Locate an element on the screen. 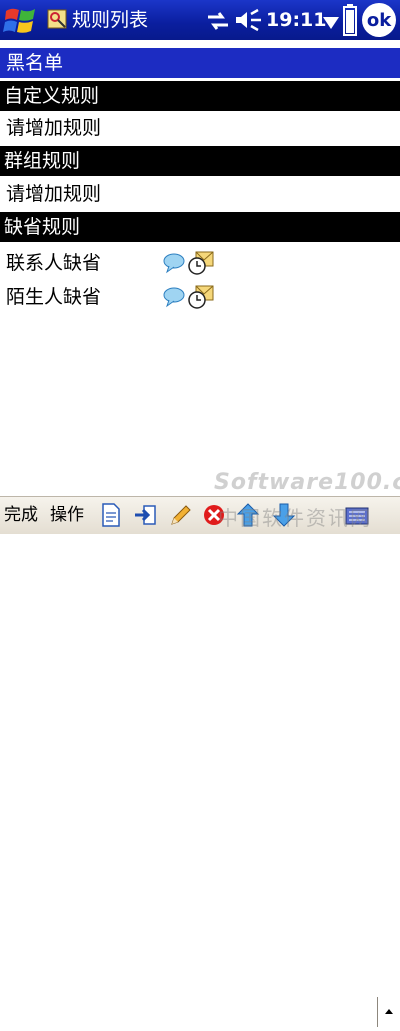 The width and height of the screenshot is (400, 1031). blacklist-header: 黑名单 is located at coordinates (200, 63).